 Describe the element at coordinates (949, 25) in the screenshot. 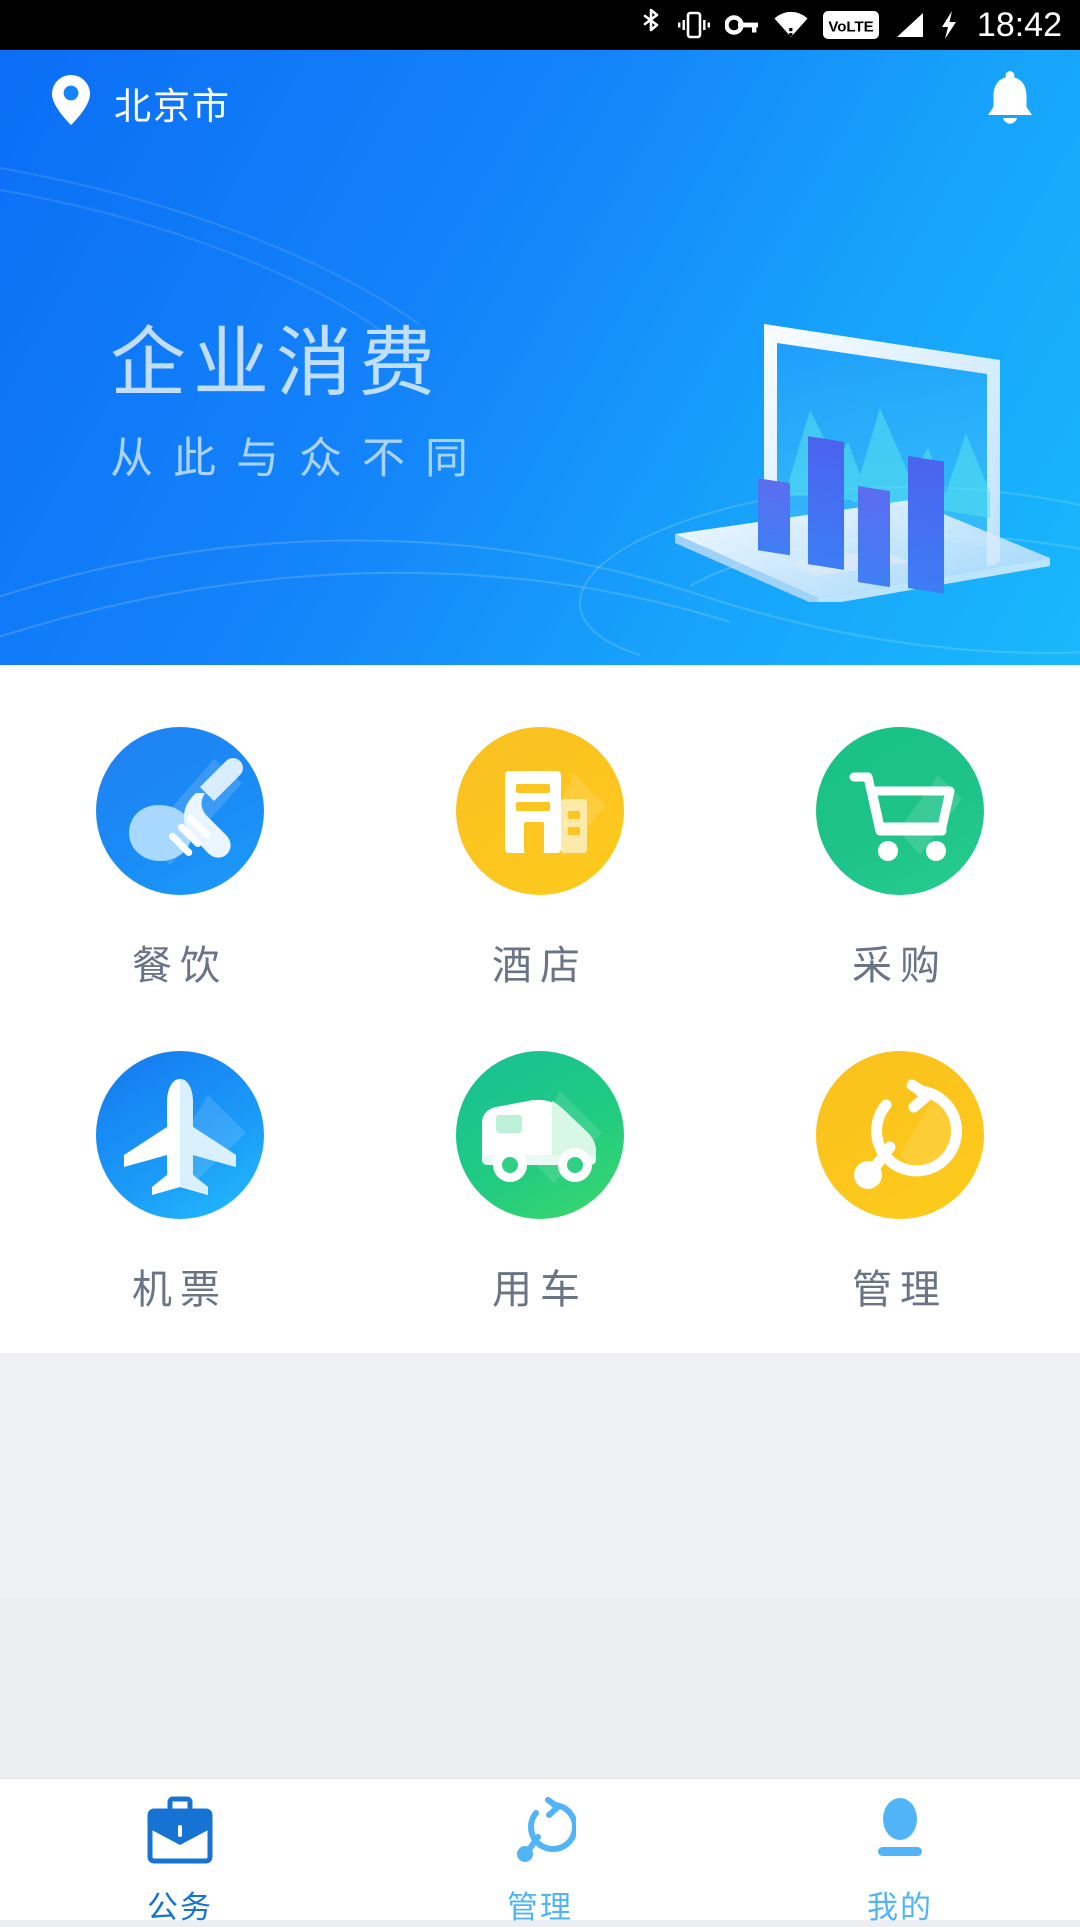

I see `charging-bolt-icon` at that location.